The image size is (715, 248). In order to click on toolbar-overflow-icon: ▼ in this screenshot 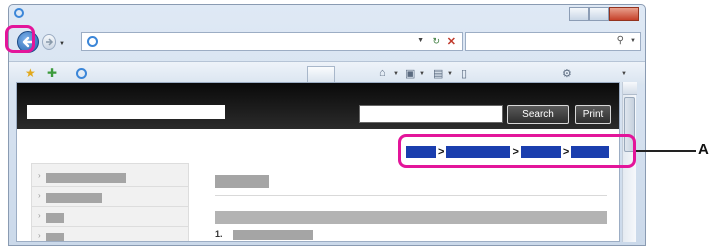, I will do `click(624, 74)`.